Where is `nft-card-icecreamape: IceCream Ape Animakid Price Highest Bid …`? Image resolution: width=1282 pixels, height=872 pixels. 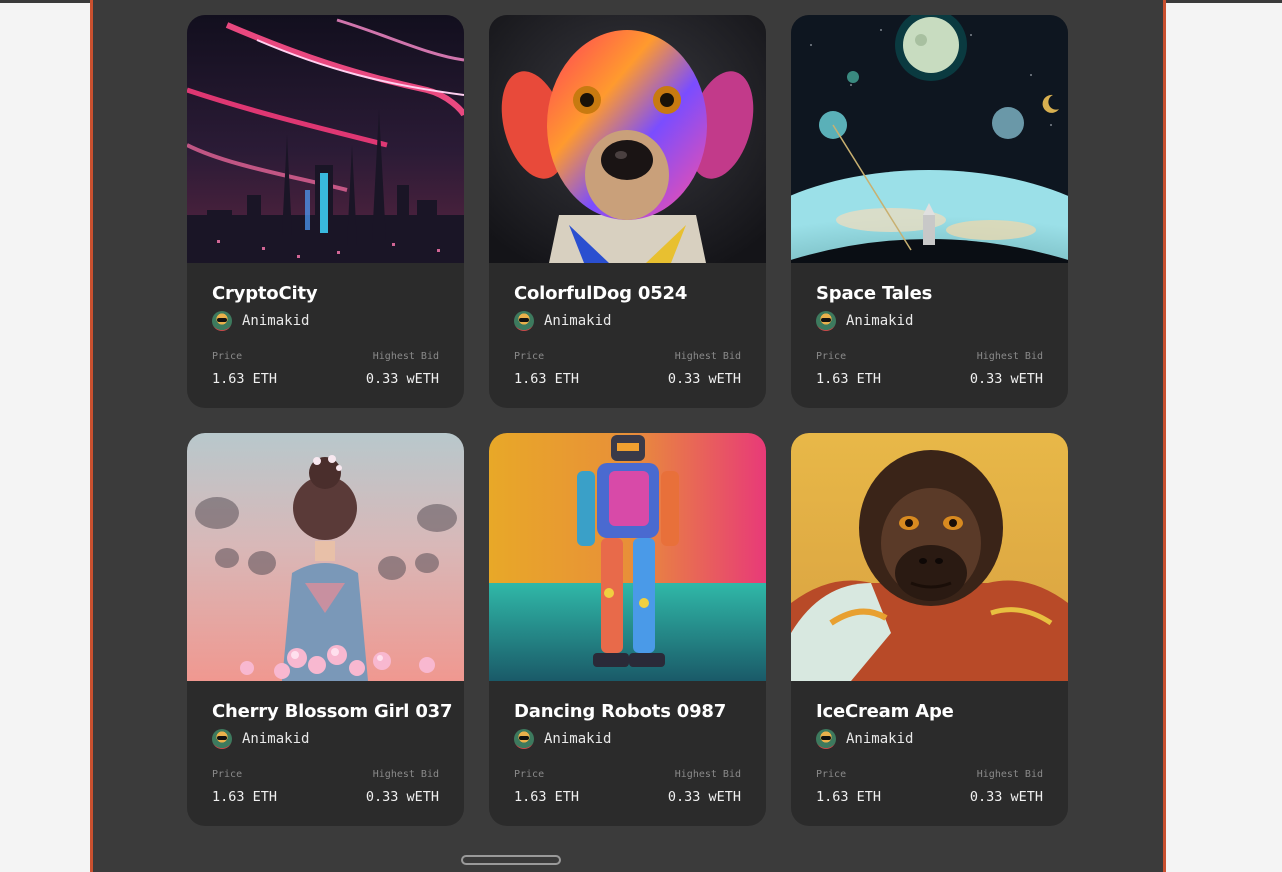 nft-card-icecreamape: IceCream Ape Animakid Price Highest Bid … is located at coordinates (929, 629).